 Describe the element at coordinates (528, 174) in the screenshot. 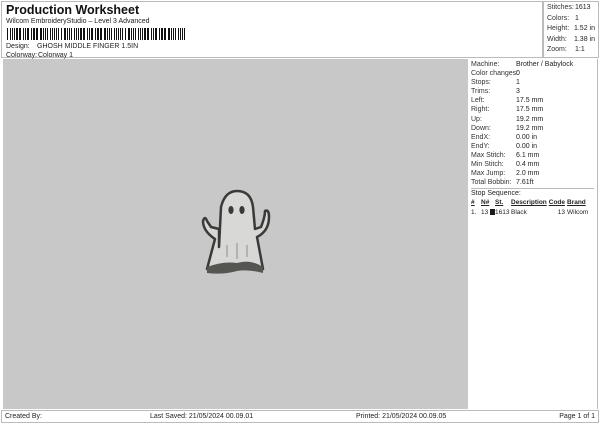

I see `detail-value: 2.0 mm` at that location.